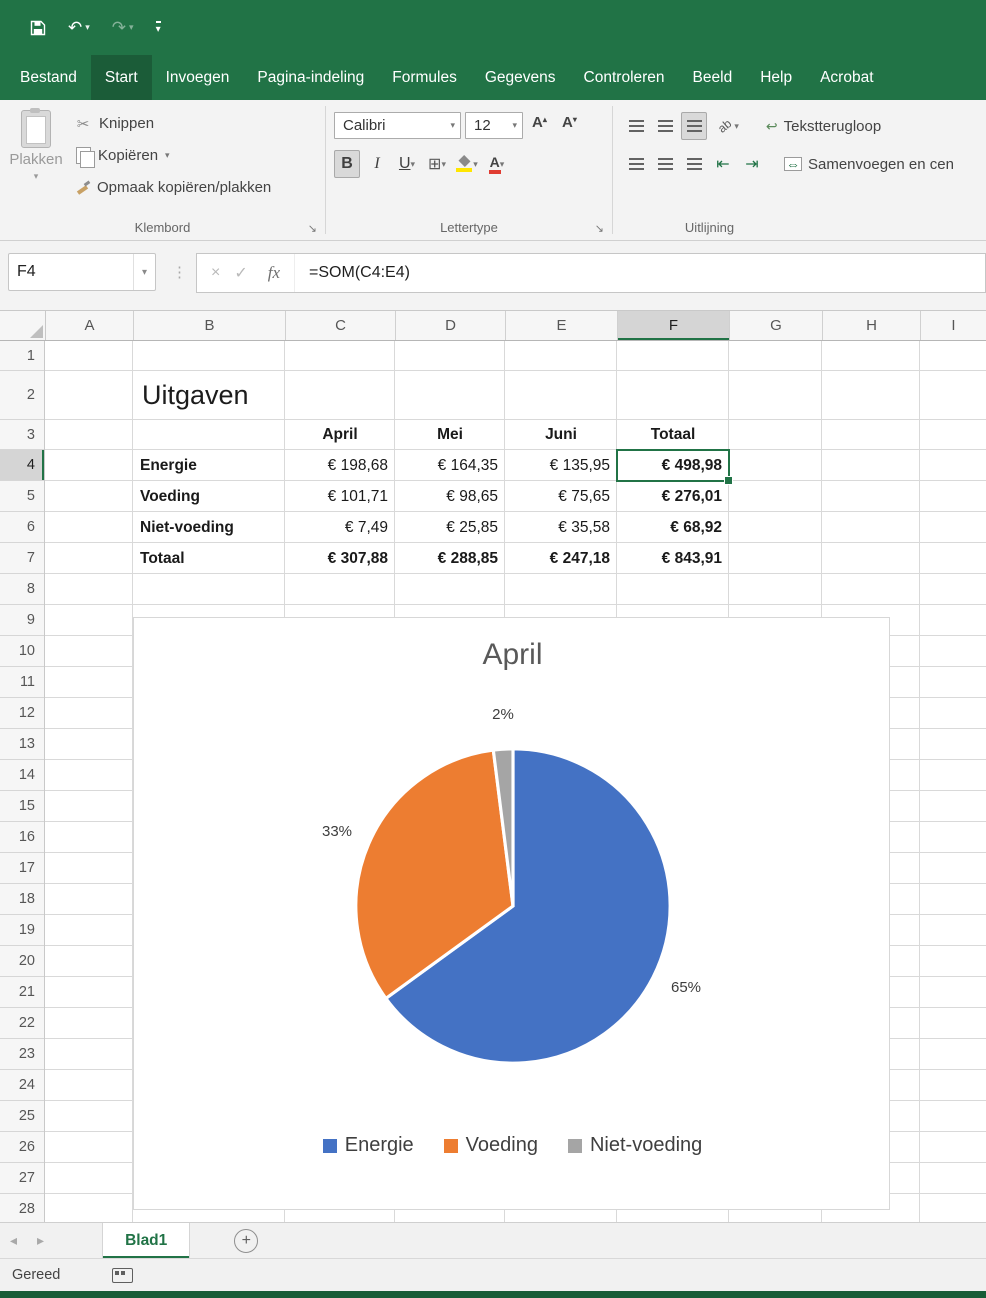  What do you see at coordinates (752, 164) in the screenshot?
I see `increase-indent-button: ⇥` at bounding box center [752, 164].